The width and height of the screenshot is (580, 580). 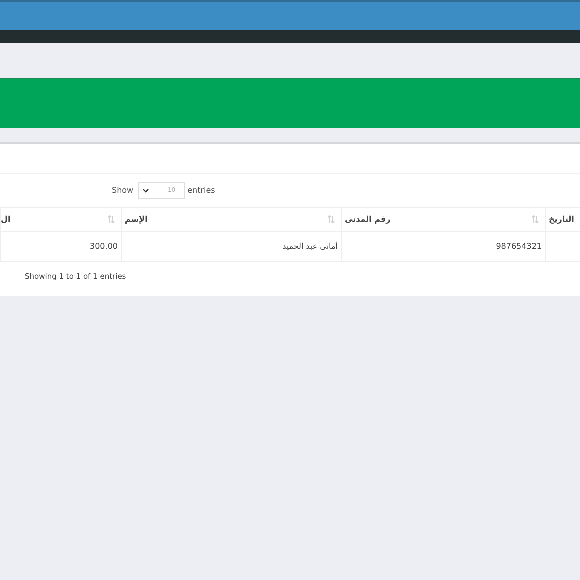 I want to click on table-cell: 300.00, so click(x=61, y=247).